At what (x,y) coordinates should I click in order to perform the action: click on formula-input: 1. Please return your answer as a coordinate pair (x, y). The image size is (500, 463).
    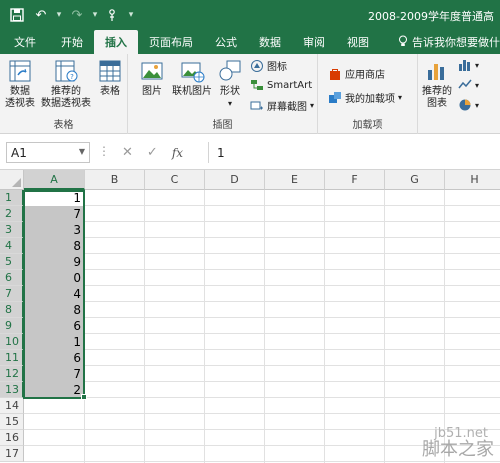
    Looking at the image, I should click on (354, 152).